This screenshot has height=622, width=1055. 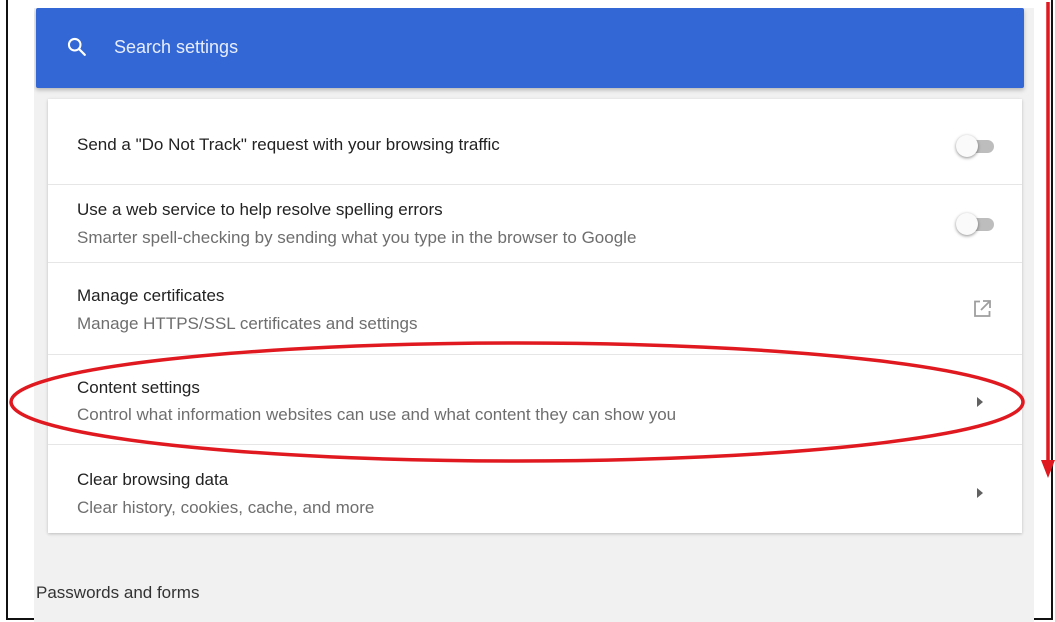 What do you see at coordinates (76, 46) in the screenshot?
I see `search-icon` at bounding box center [76, 46].